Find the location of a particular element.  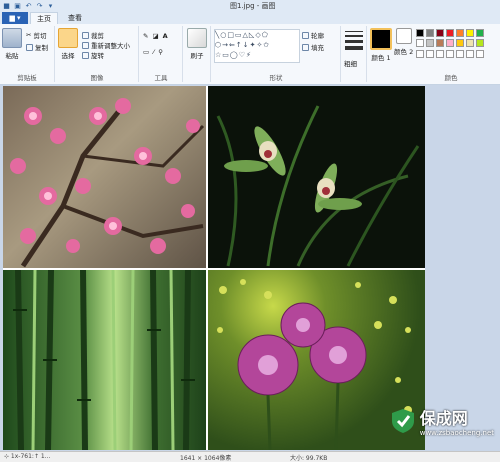

size-icon is located at coordinates (354, 40).